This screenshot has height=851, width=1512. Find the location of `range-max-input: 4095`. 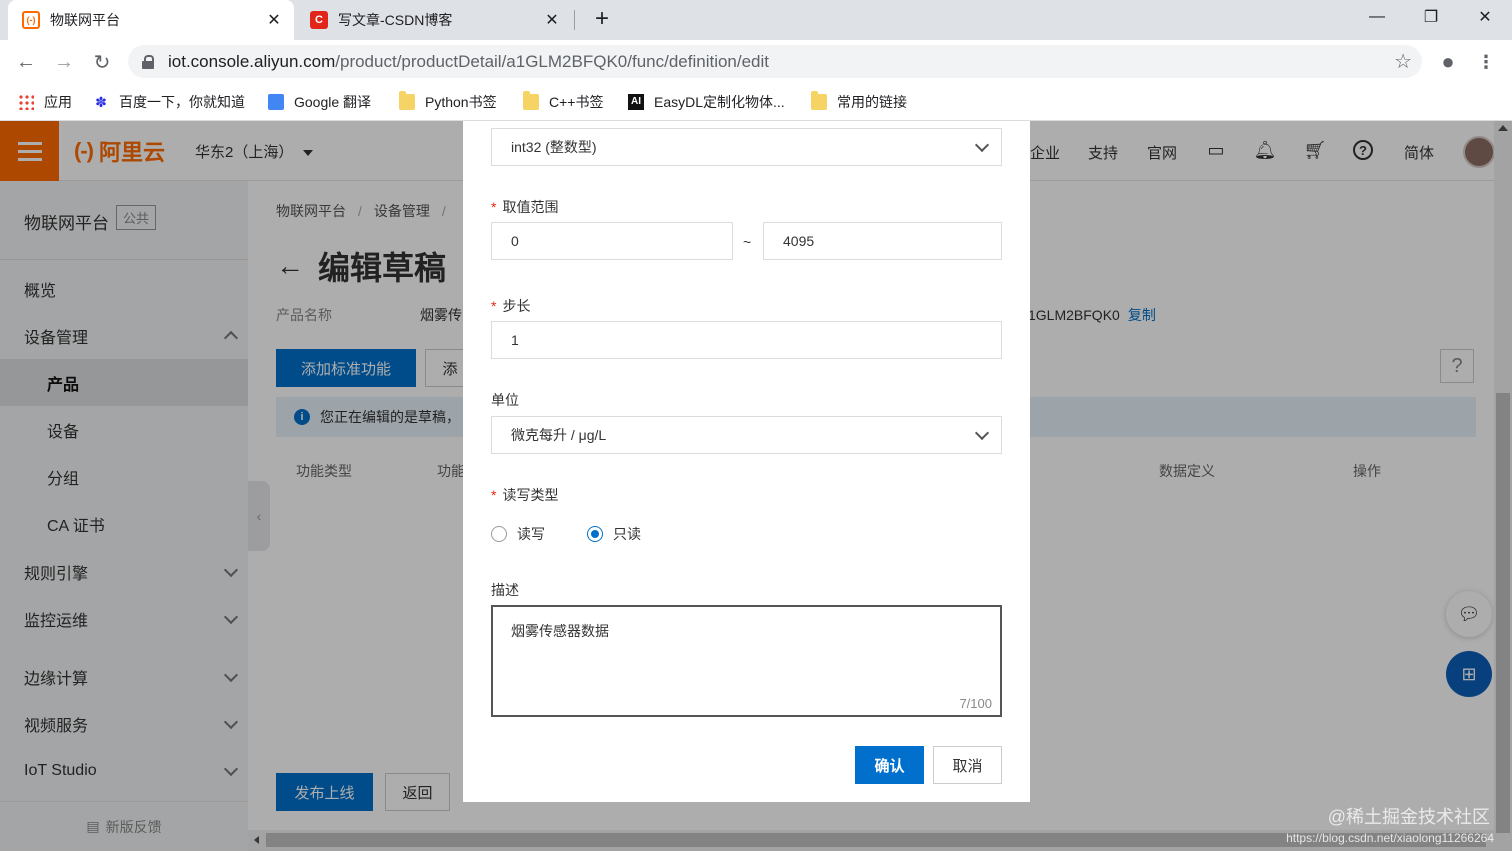

range-max-input: 4095 is located at coordinates (882, 241).